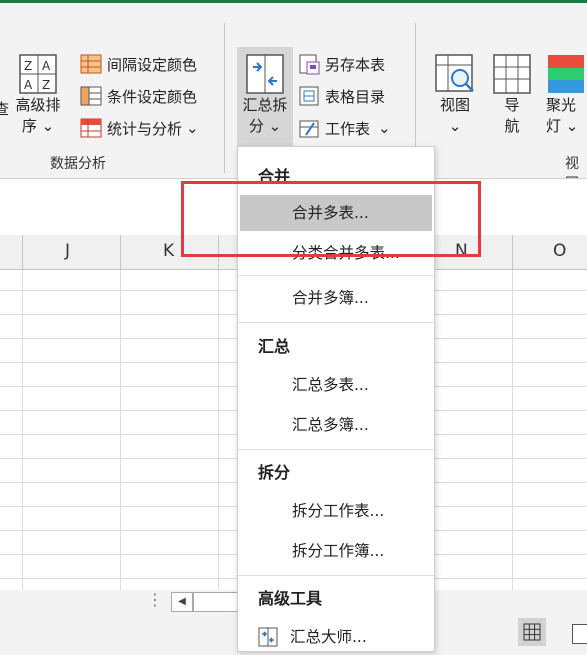  Describe the element at coordinates (559, 251) in the screenshot. I see `column-header-o: O` at that location.